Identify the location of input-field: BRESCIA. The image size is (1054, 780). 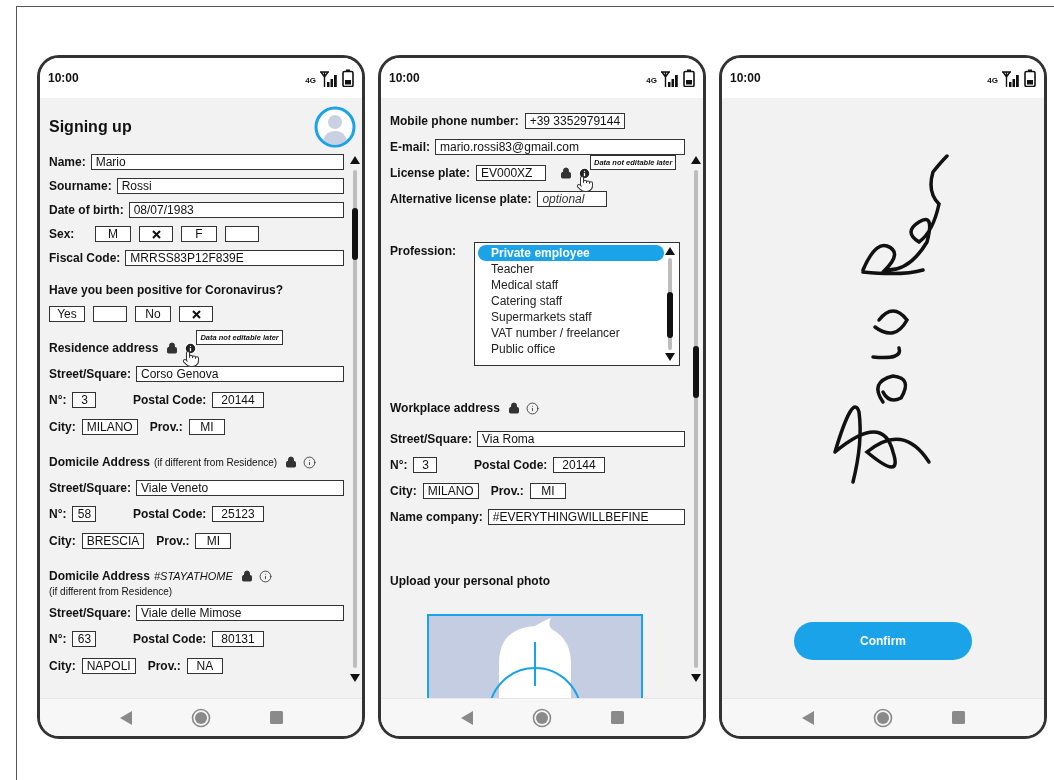
(113, 540).